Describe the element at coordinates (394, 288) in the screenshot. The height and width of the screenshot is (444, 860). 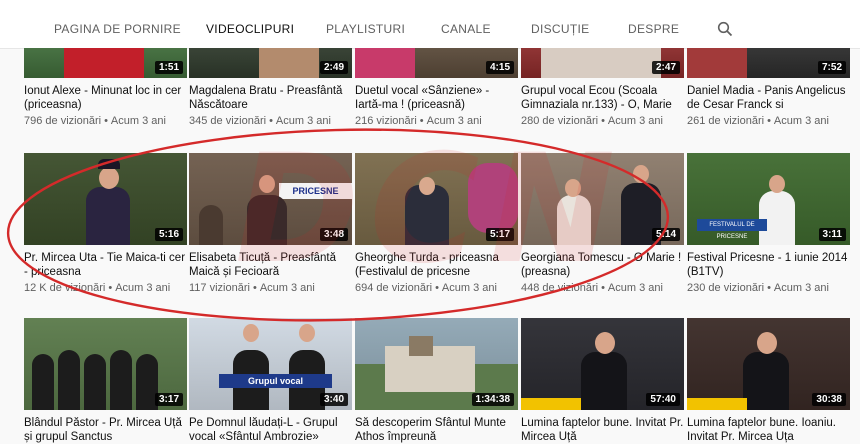
I see `view-count: 694 de vizionări` at that location.